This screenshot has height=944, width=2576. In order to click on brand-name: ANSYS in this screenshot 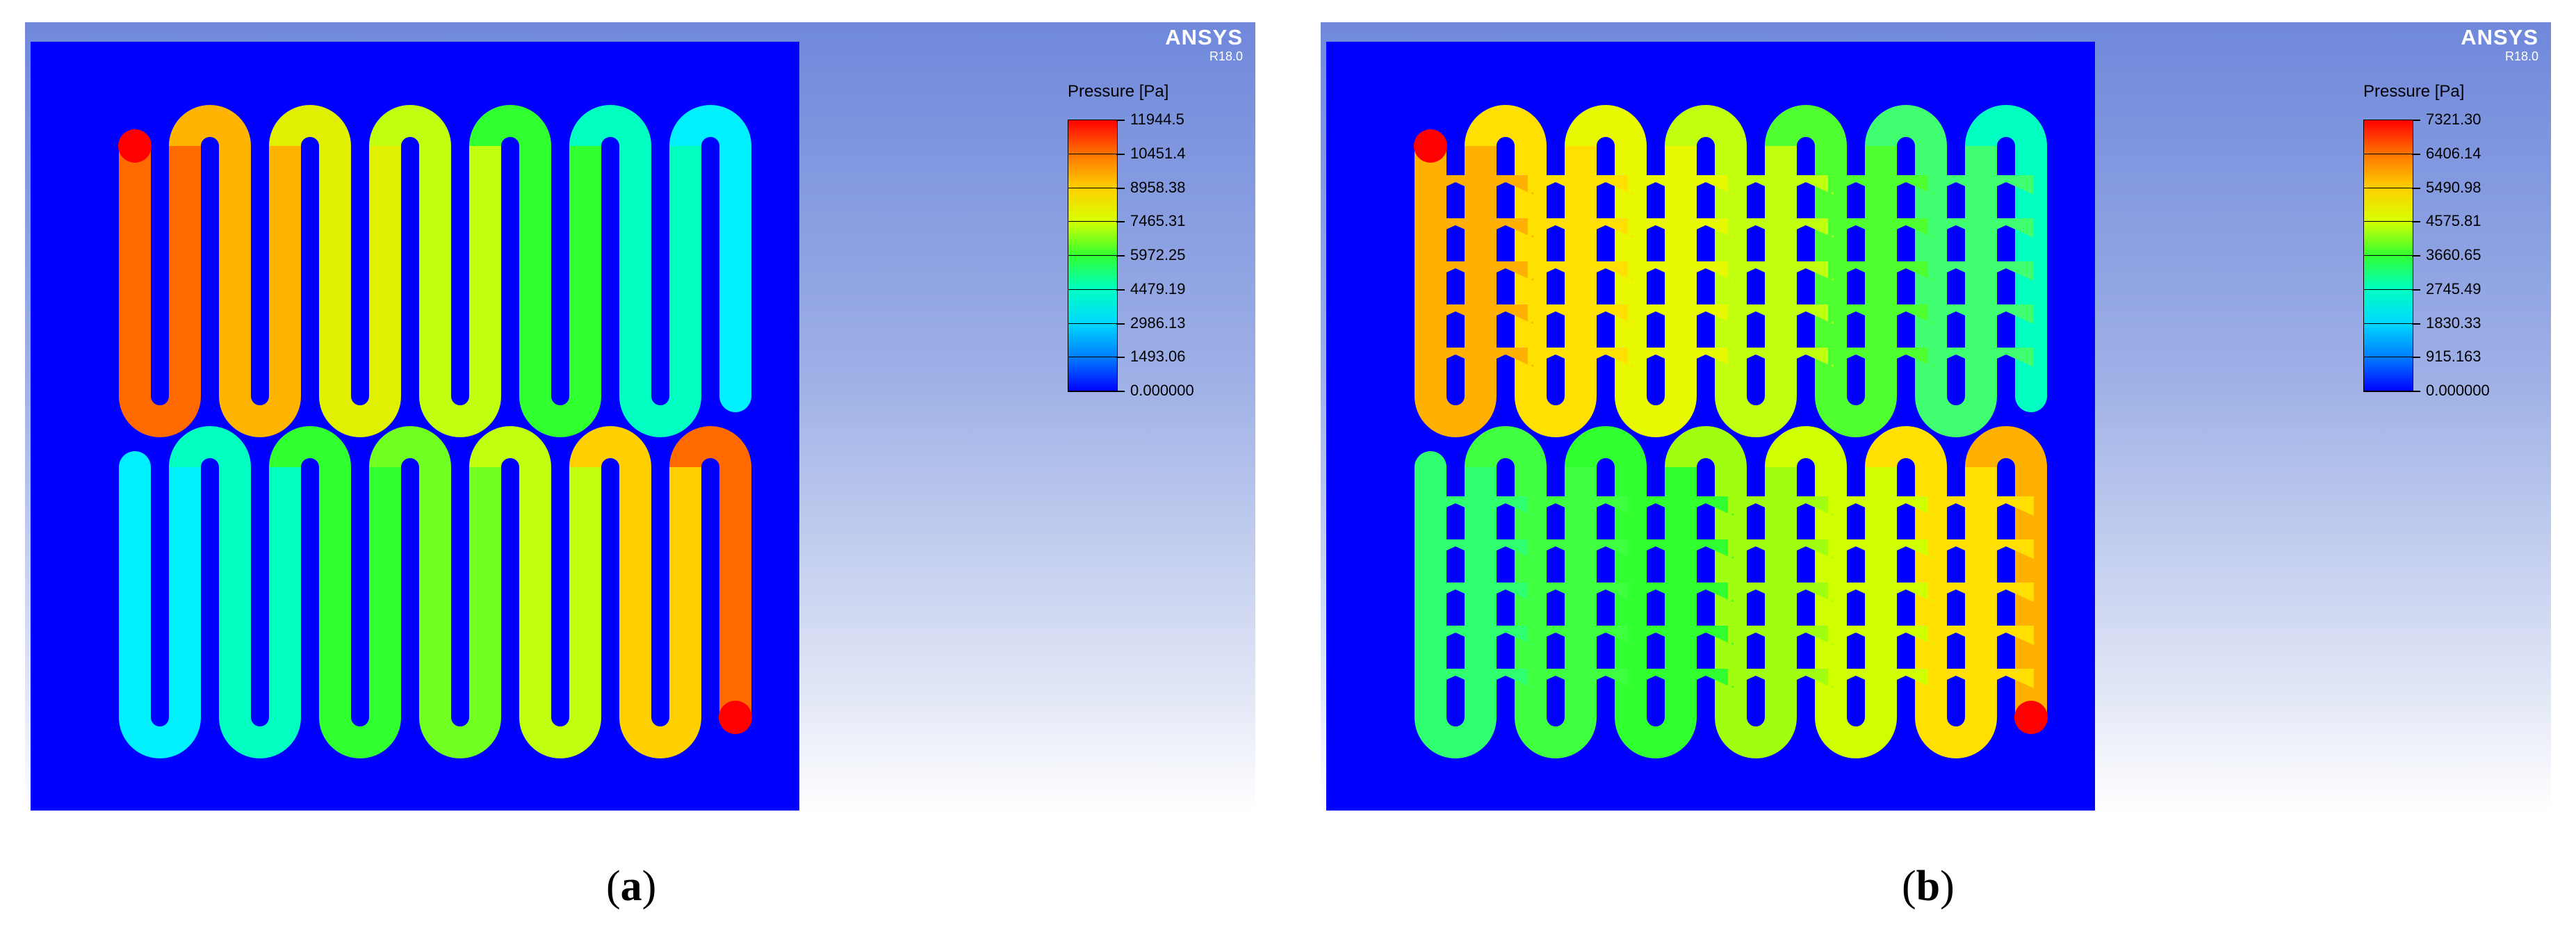, I will do `click(1204, 37)`.